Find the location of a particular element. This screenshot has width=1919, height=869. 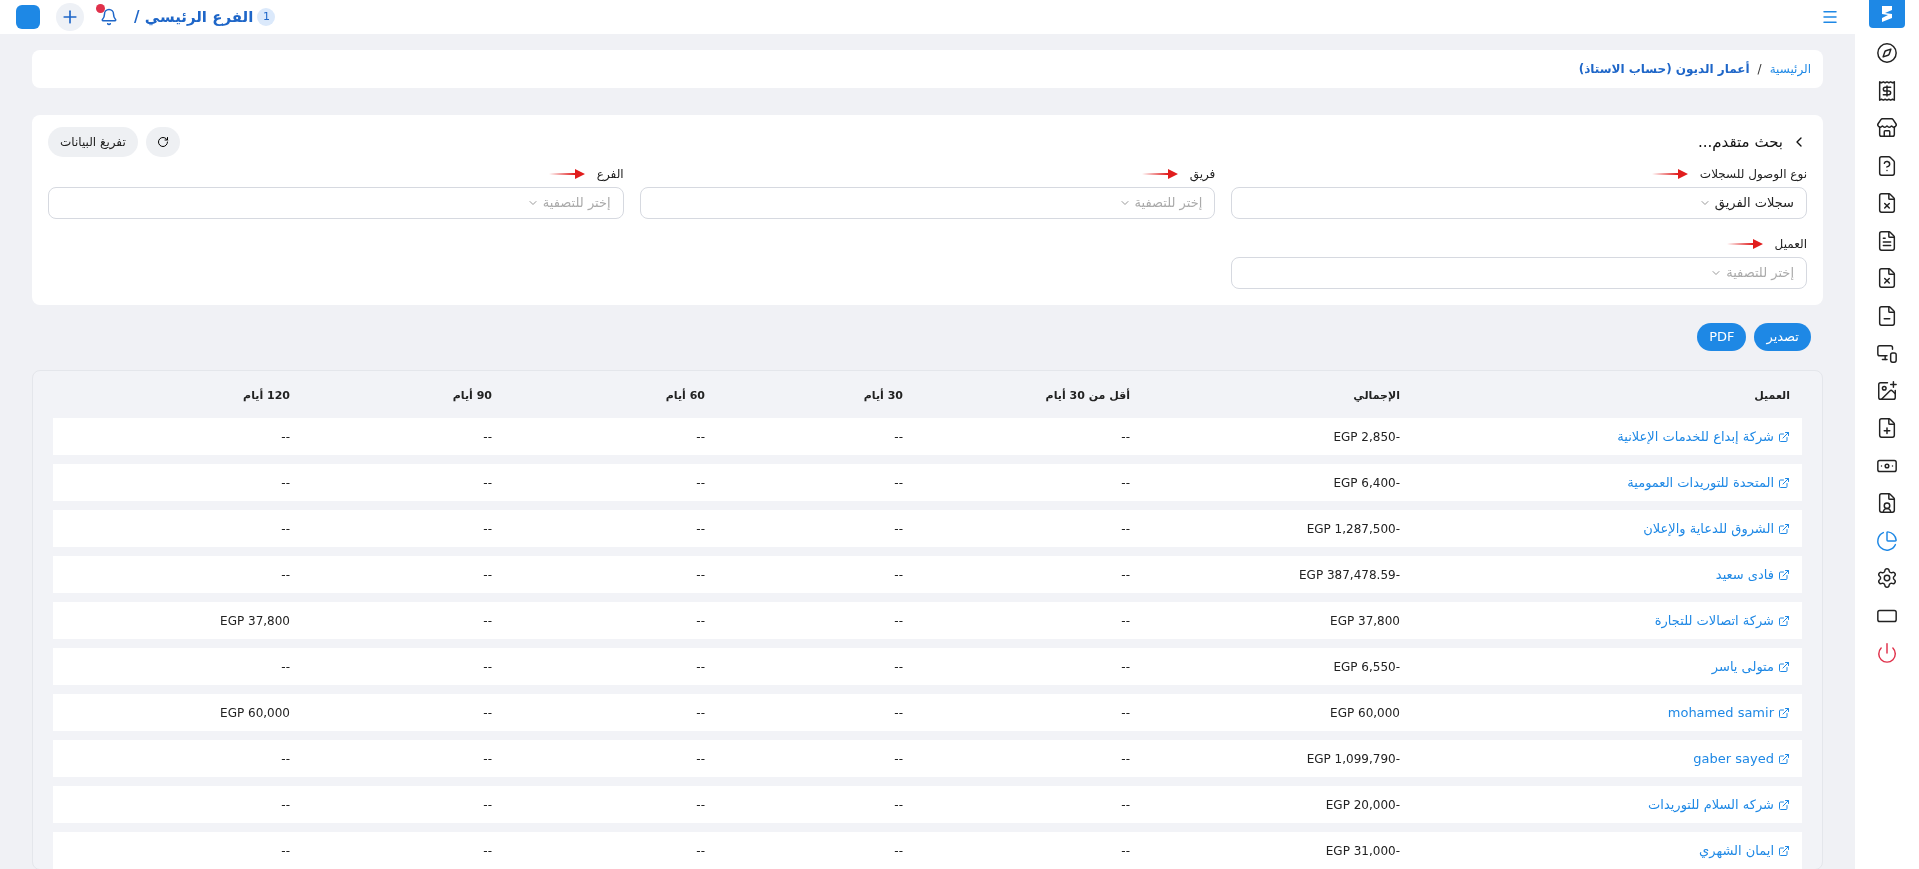

client-link: شركة اتصالات للتجارة is located at coordinates (1607, 620).